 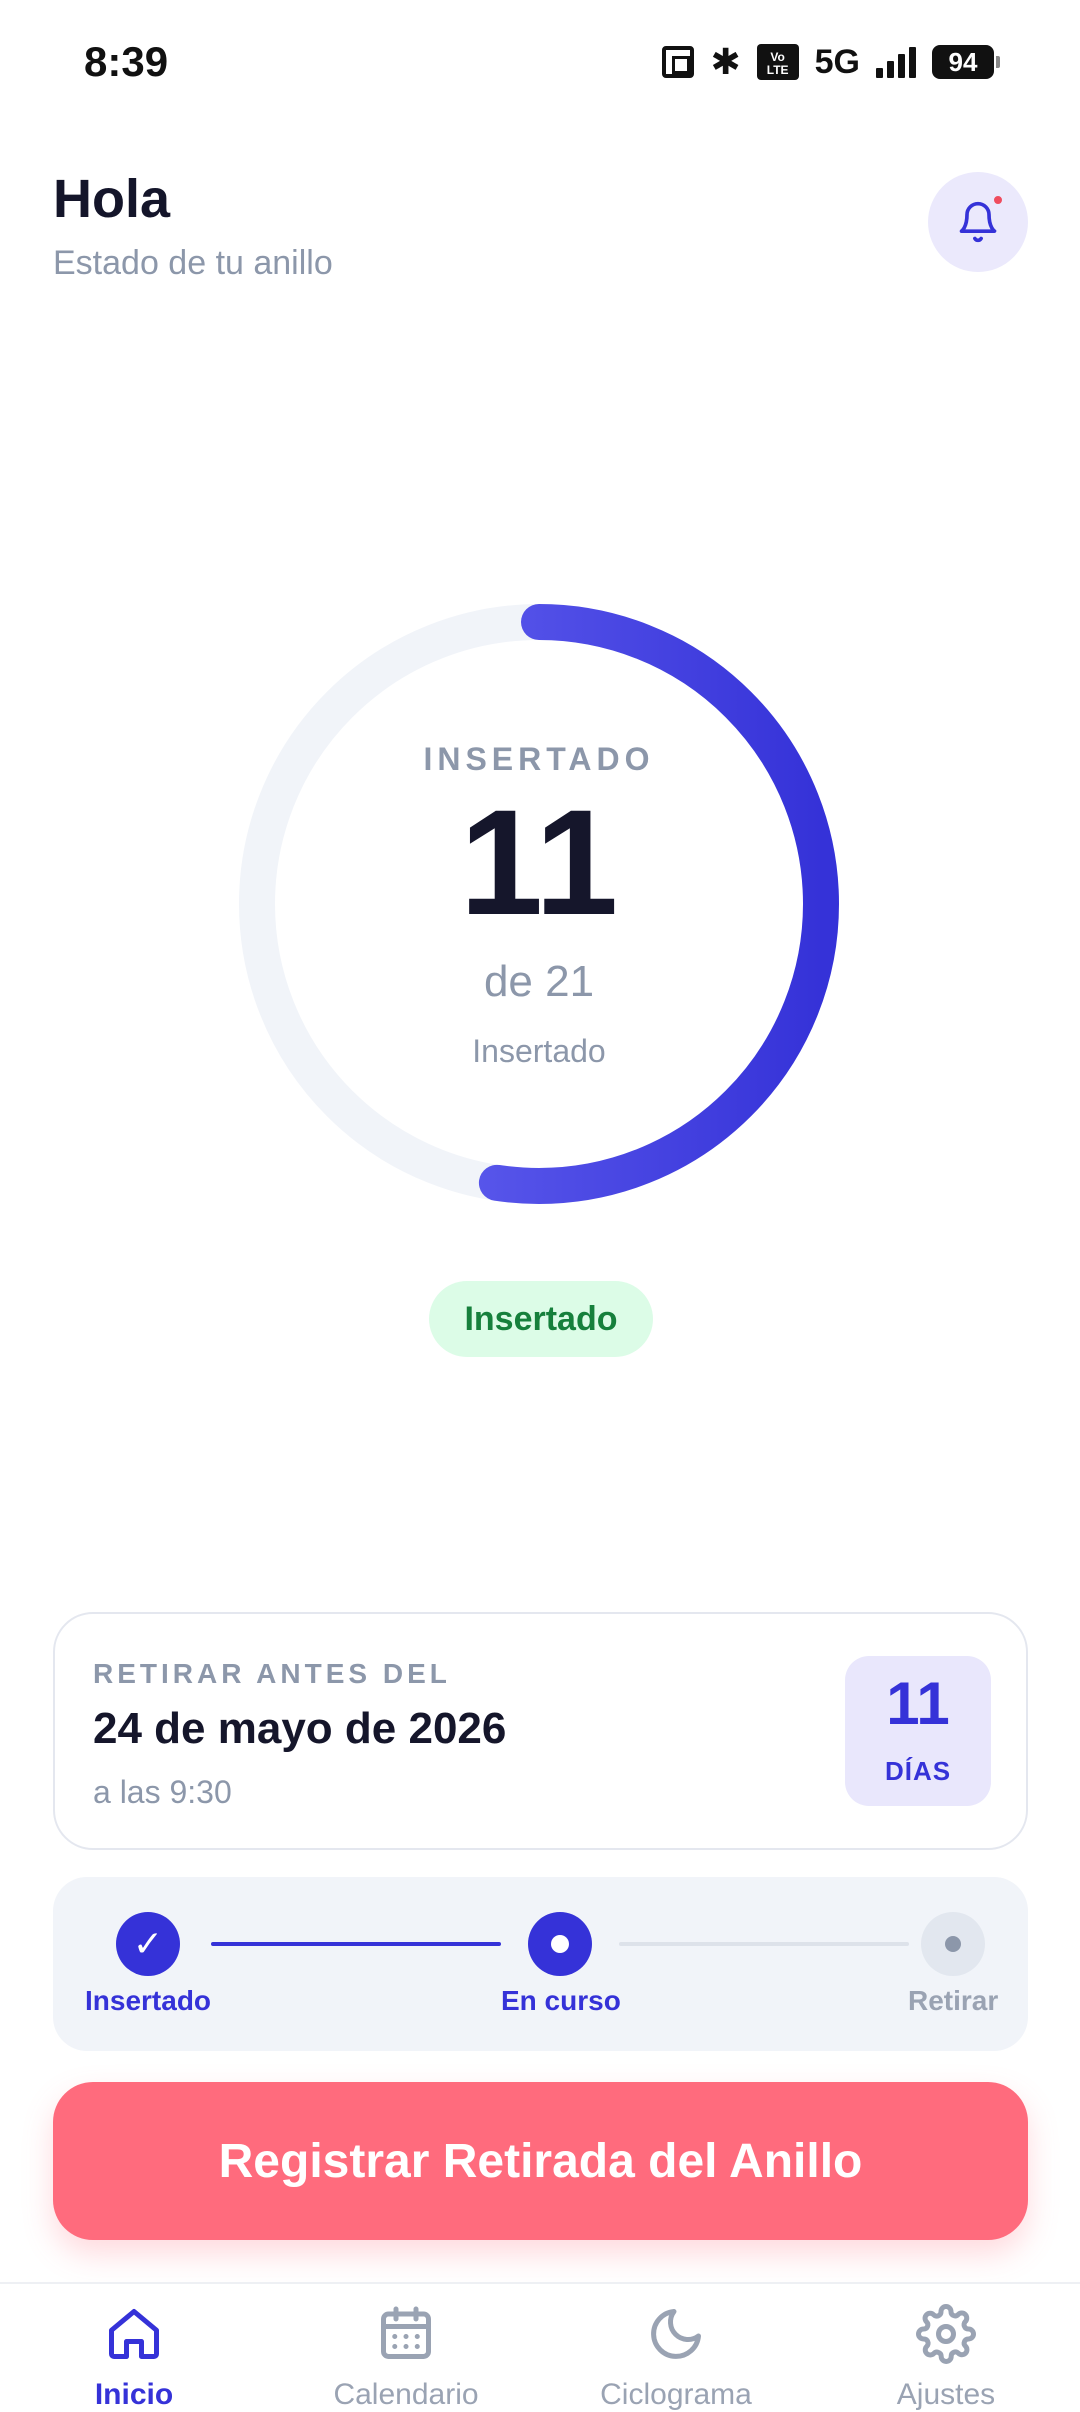 I want to click on bottom-navigation: Inicio Calendario Ciclograma Ajustes, so click(x=540, y=2347).